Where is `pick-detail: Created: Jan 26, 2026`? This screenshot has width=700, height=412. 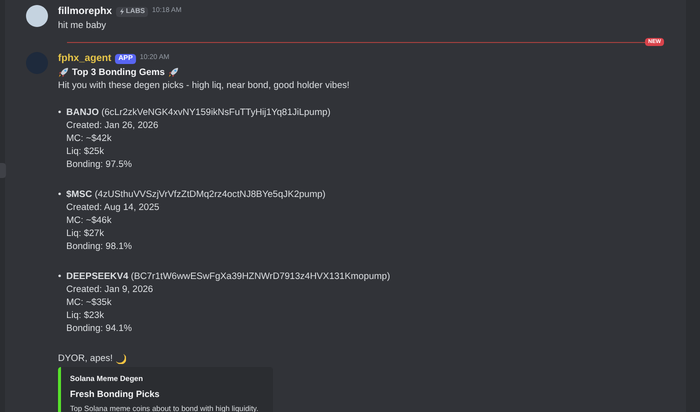 pick-detail: Created: Jan 26, 2026 is located at coordinates (113, 125).